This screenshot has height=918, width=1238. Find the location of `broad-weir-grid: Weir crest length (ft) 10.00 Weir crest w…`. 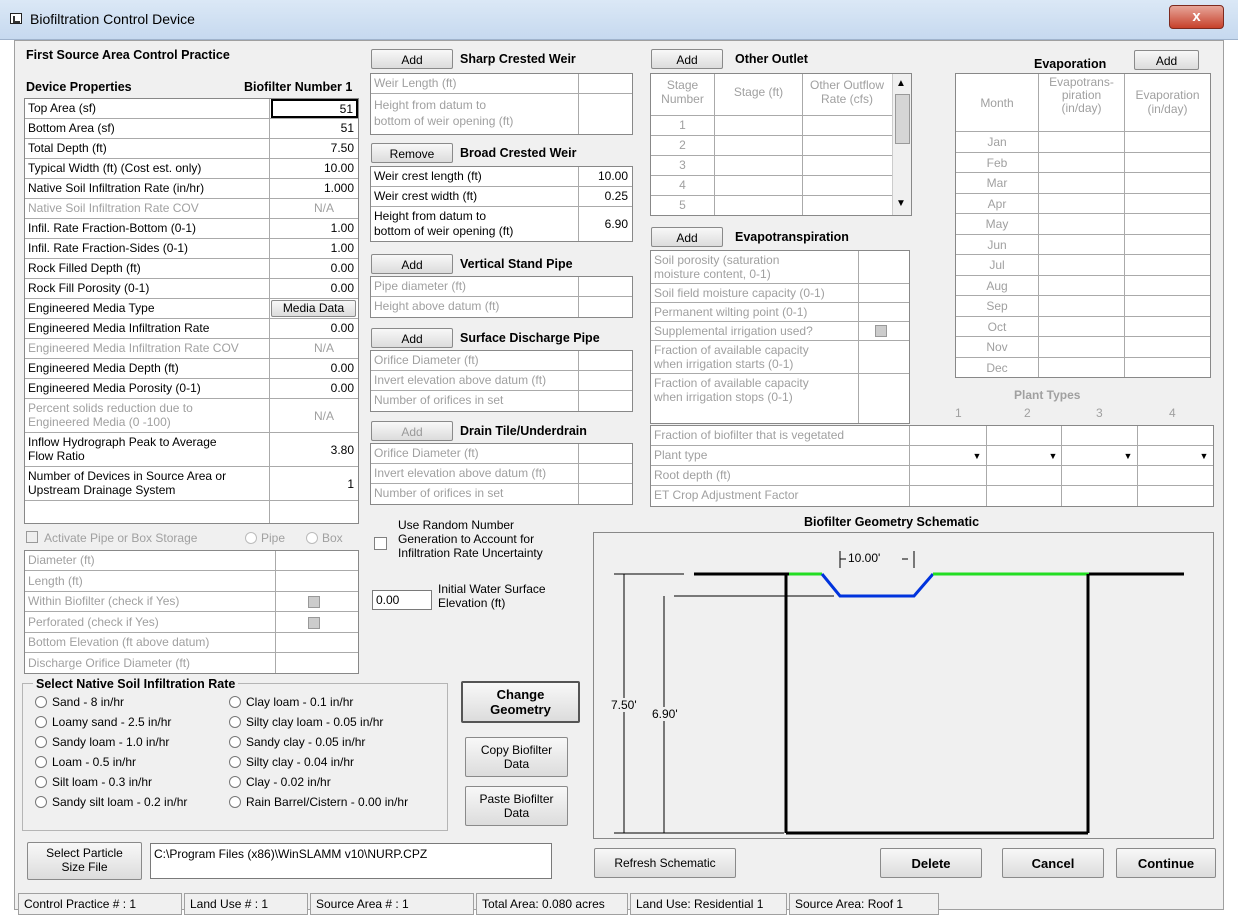

broad-weir-grid: Weir crest length (ft) 10.00 Weir crest w… is located at coordinates (501, 204).